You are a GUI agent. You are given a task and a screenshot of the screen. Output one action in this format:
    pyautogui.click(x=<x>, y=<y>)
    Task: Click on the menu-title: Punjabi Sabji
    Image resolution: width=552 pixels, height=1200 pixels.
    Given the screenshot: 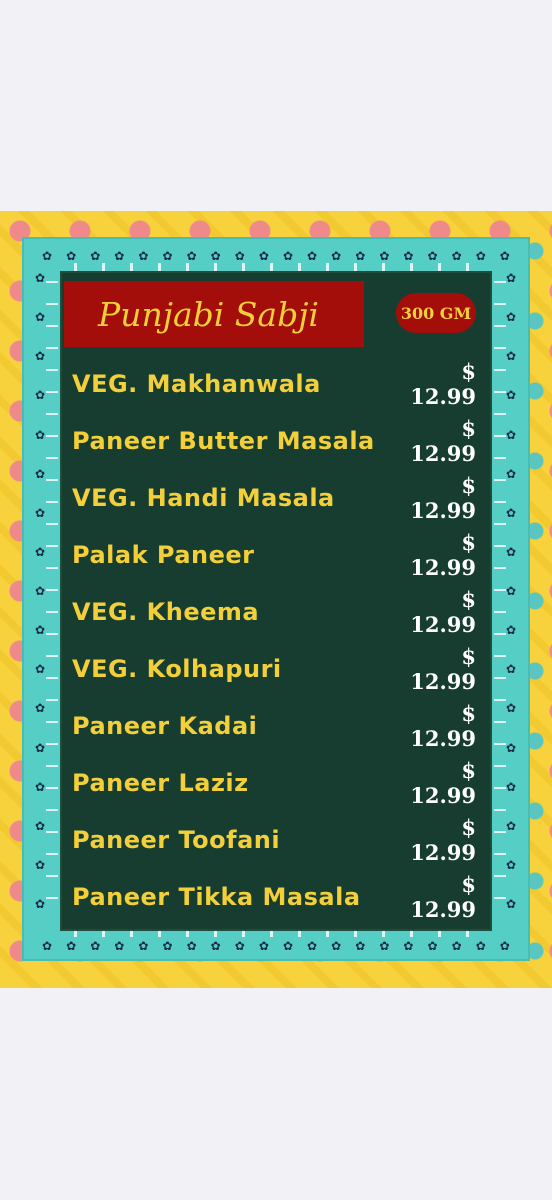 What is the action you would take?
    pyautogui.click(x=208, y=314)
    